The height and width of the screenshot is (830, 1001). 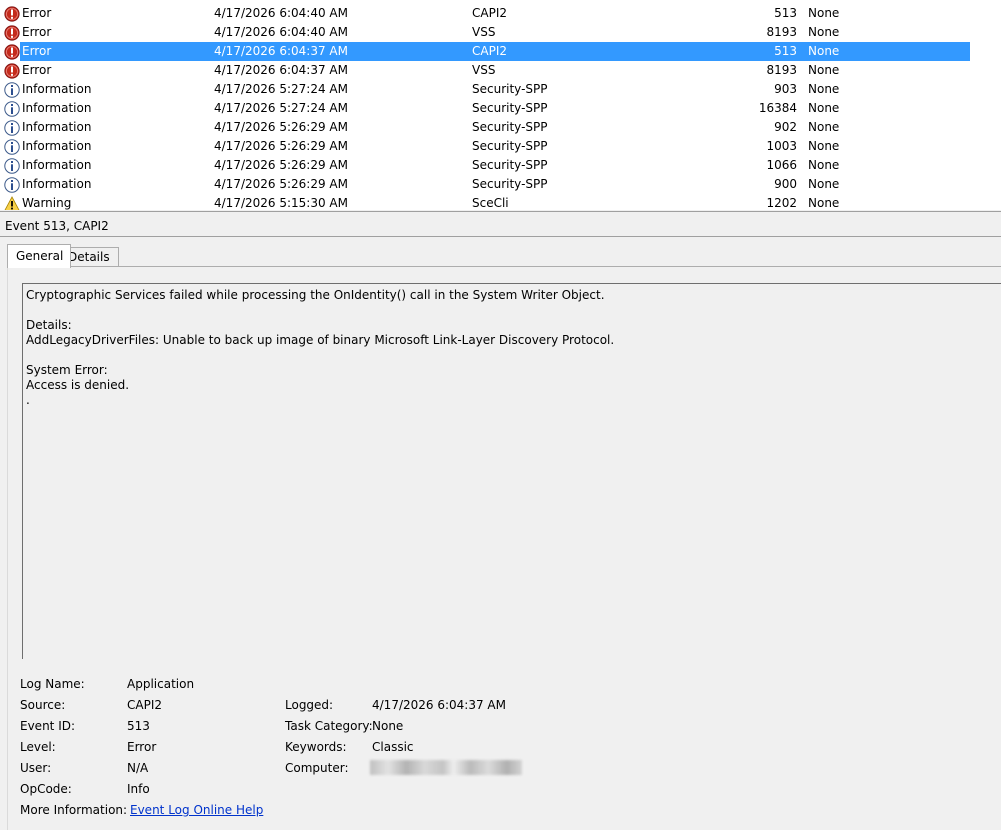 What do you see at coordinates (439, 705) in the screenshot?
I see `logged-value: 4/17/2026 6:04:37 AM` at bounding box center [439, 705].